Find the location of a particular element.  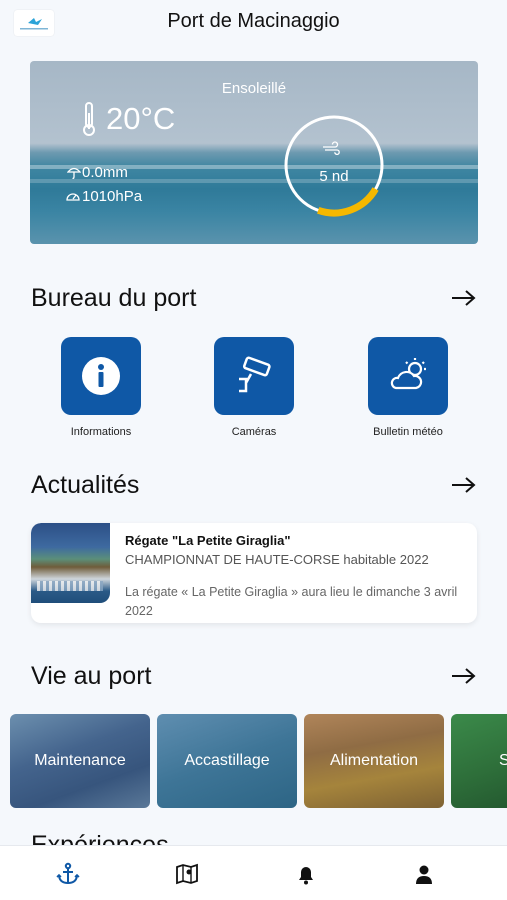

camera-icon is located at coordinates (255, 374).